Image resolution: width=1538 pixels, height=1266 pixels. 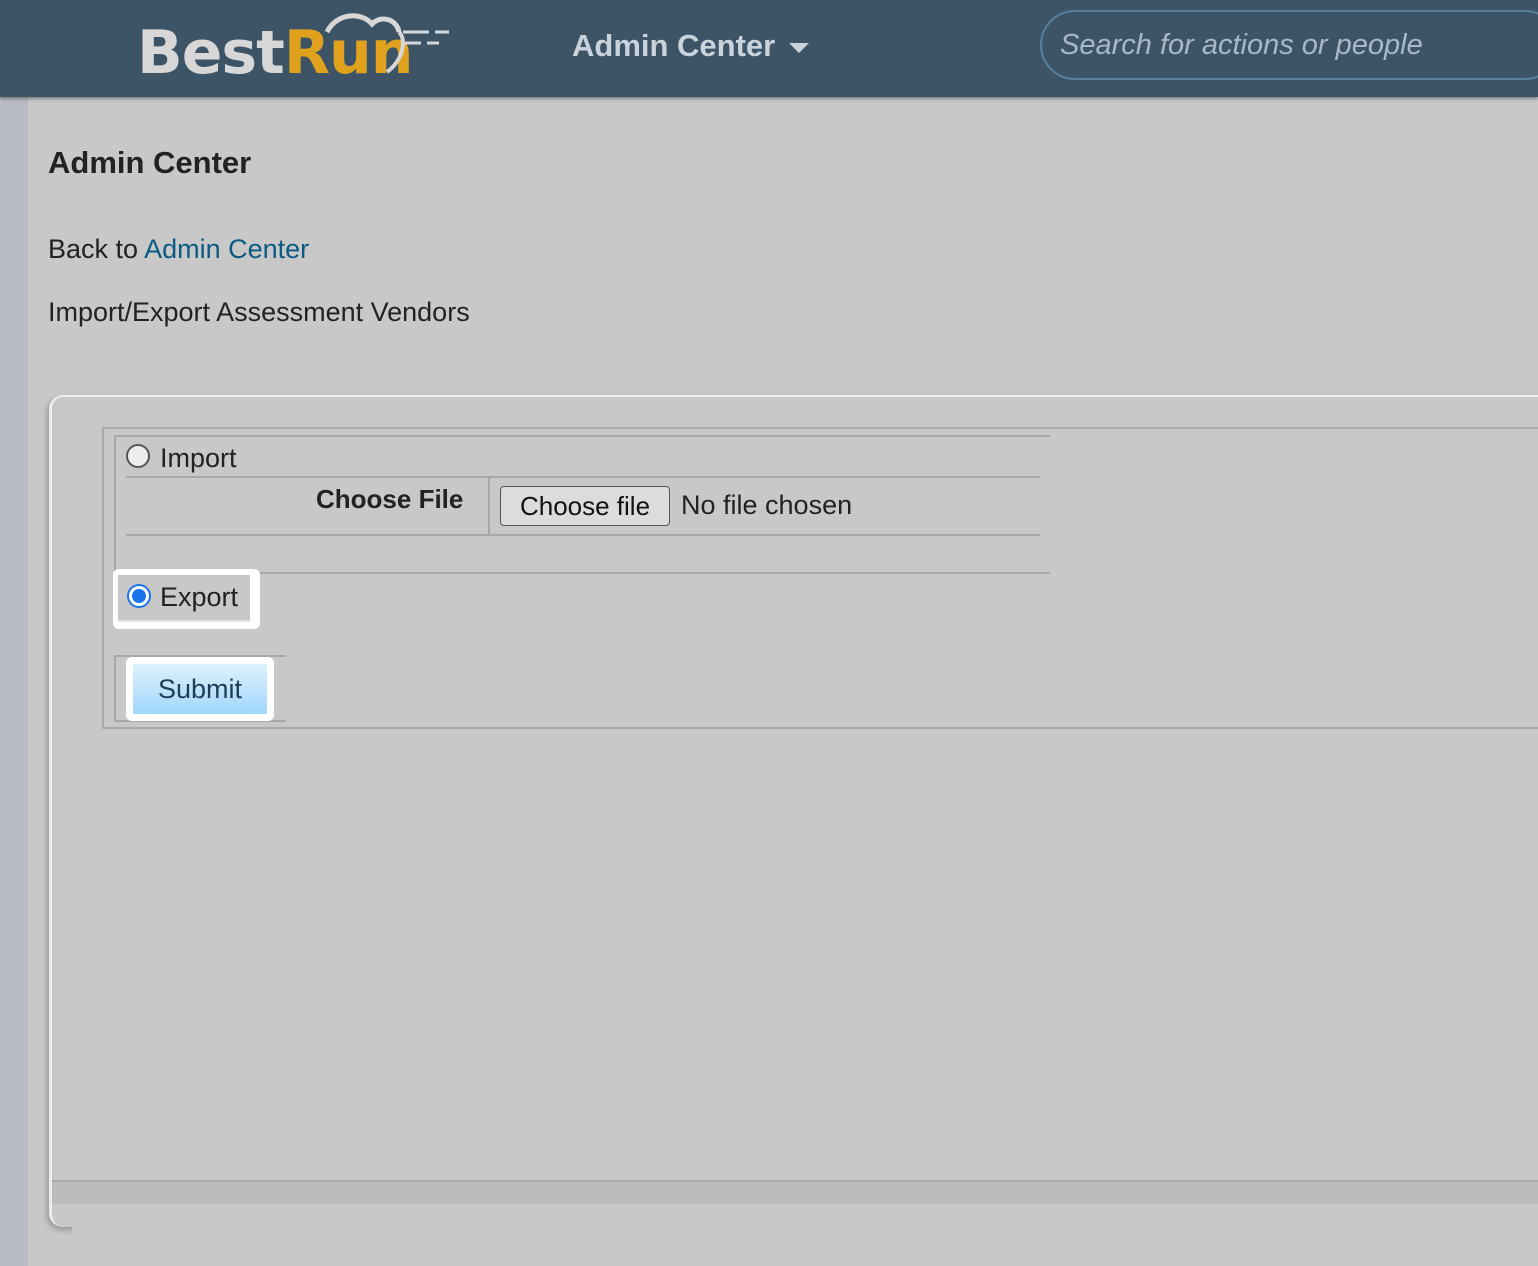 What do you see at coordinates (115, 504) in the screenshot?
I see `import-row-left-border` at bounding box center [115, 504].